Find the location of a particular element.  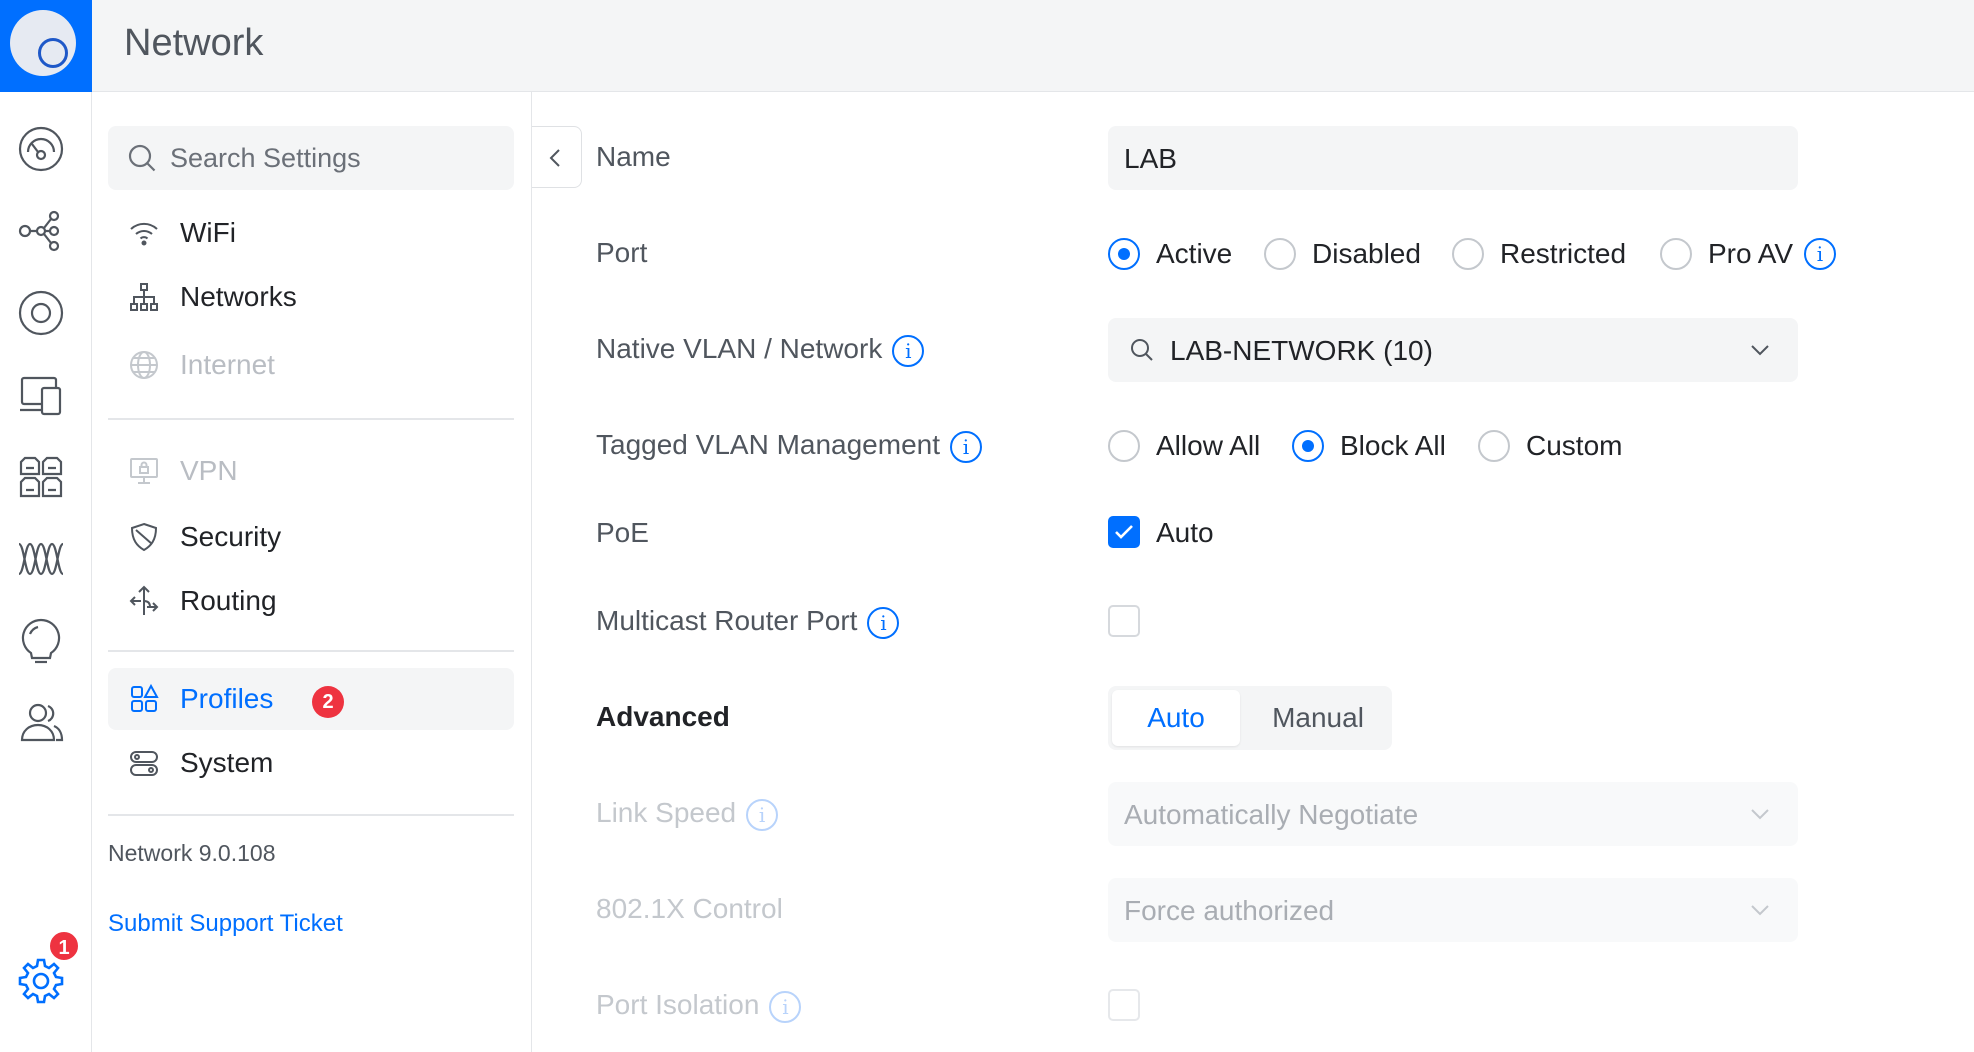

advanced-mode-toggle: Auto Manual is located at coordinates (1250, 718).